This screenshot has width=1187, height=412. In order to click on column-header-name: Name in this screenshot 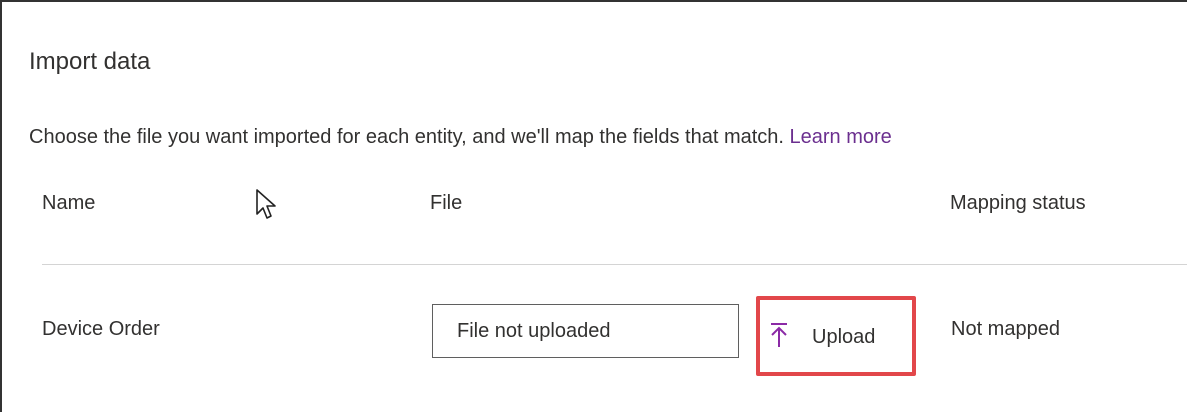, I will do `click(69, 203)`.